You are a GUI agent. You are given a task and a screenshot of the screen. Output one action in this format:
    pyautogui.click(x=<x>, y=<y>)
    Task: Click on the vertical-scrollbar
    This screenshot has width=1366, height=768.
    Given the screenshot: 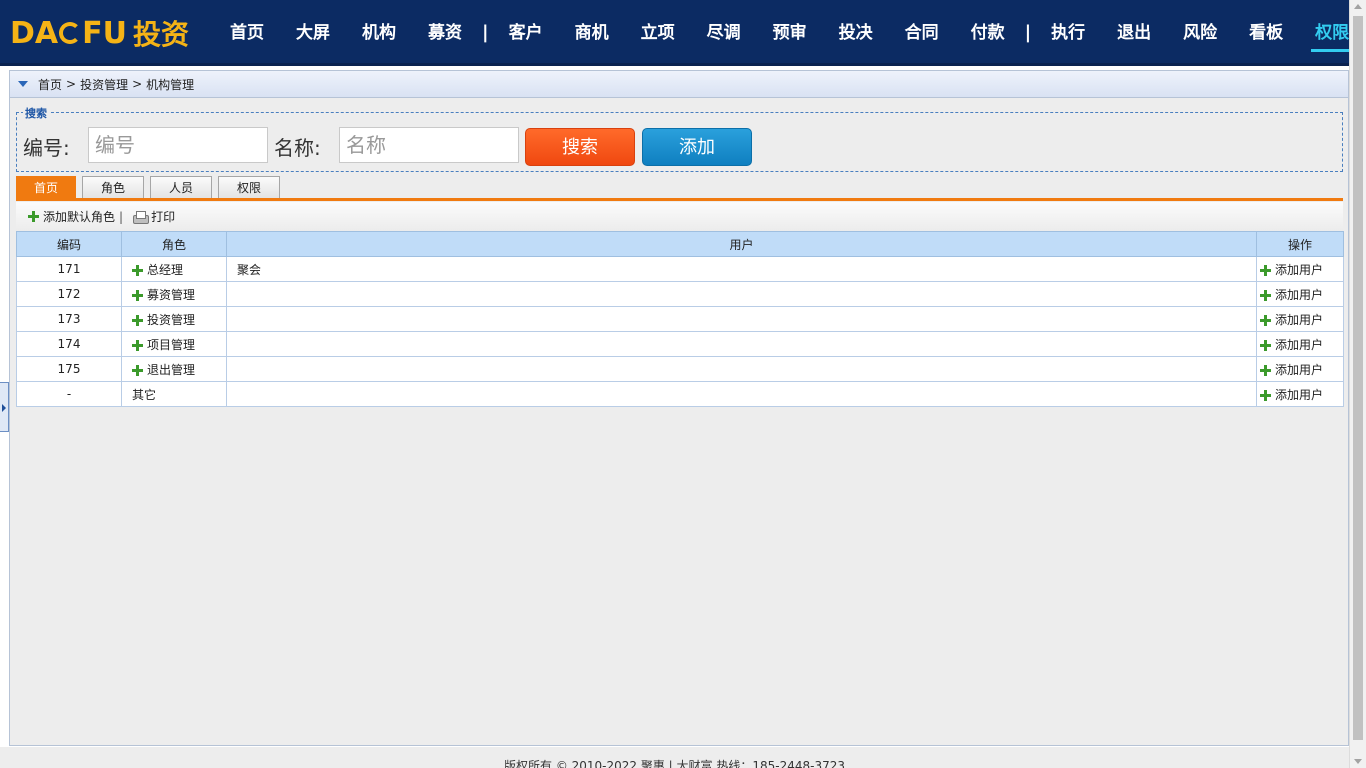 What is the action you would take?
    pyautogui.click(x=1357, y=384)
    